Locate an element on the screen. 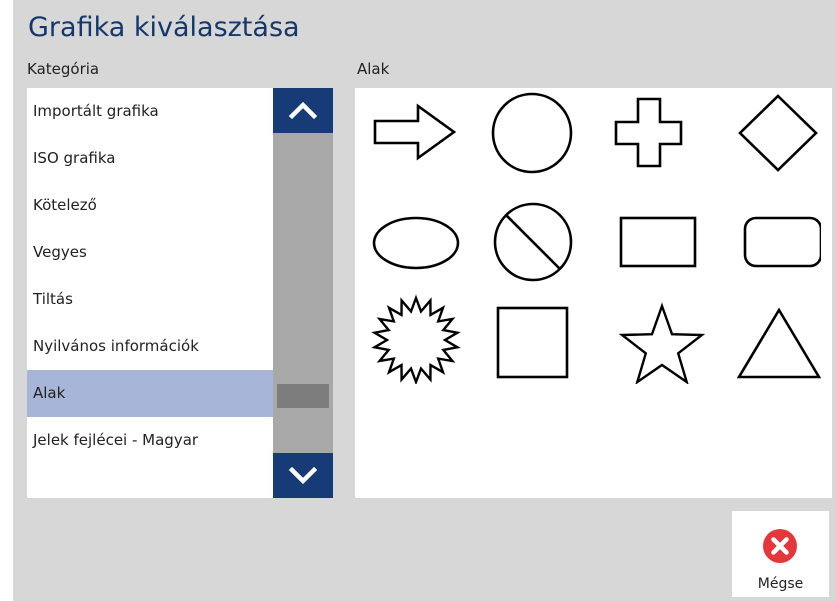  shape-rounded-rectangle is located at coordinates (763, 236).